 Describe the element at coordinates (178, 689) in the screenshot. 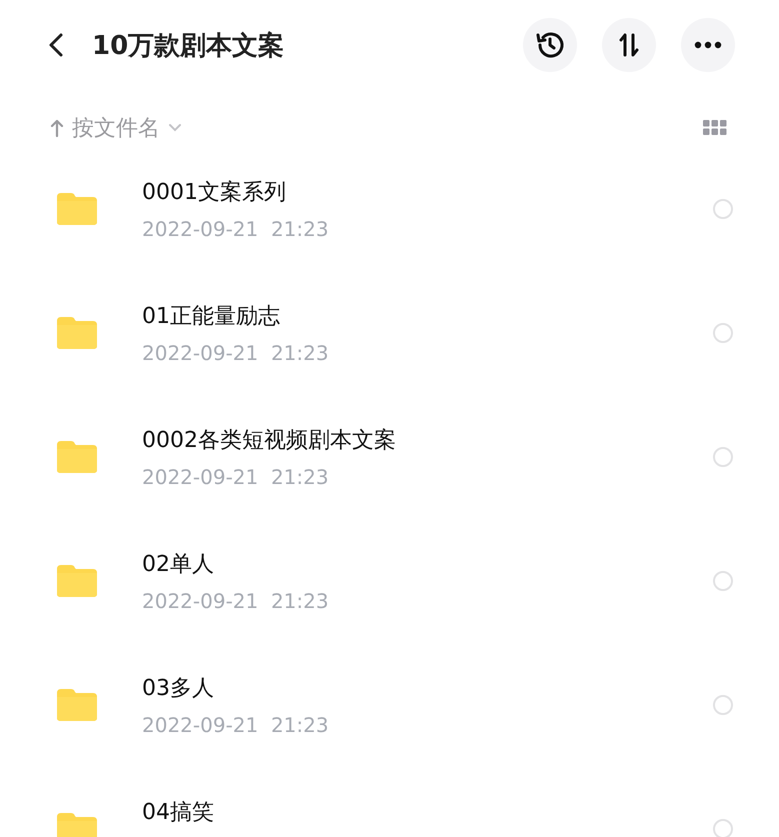

I see `folder-name: 03多人` at that location.